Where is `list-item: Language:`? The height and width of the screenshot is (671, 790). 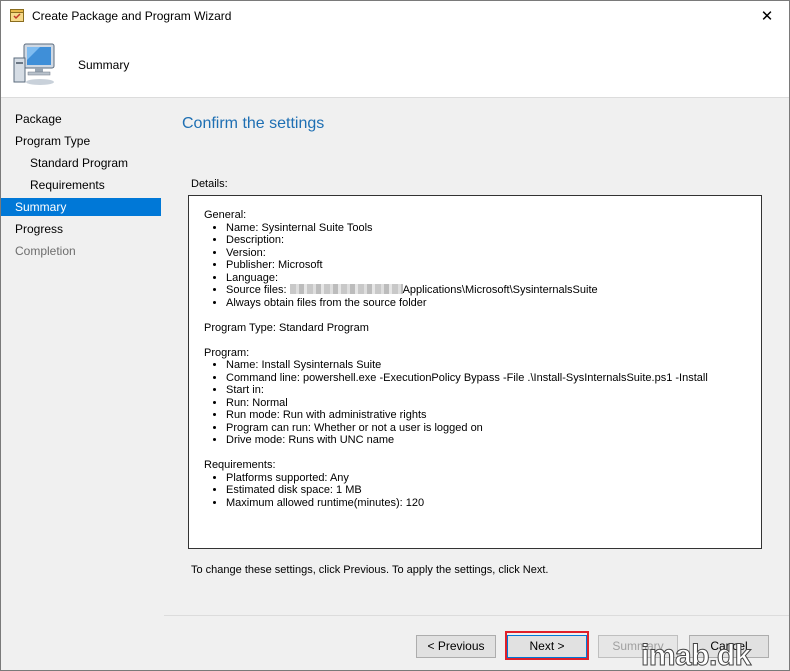
list-item: Language: is located at coordinates (493, 278).